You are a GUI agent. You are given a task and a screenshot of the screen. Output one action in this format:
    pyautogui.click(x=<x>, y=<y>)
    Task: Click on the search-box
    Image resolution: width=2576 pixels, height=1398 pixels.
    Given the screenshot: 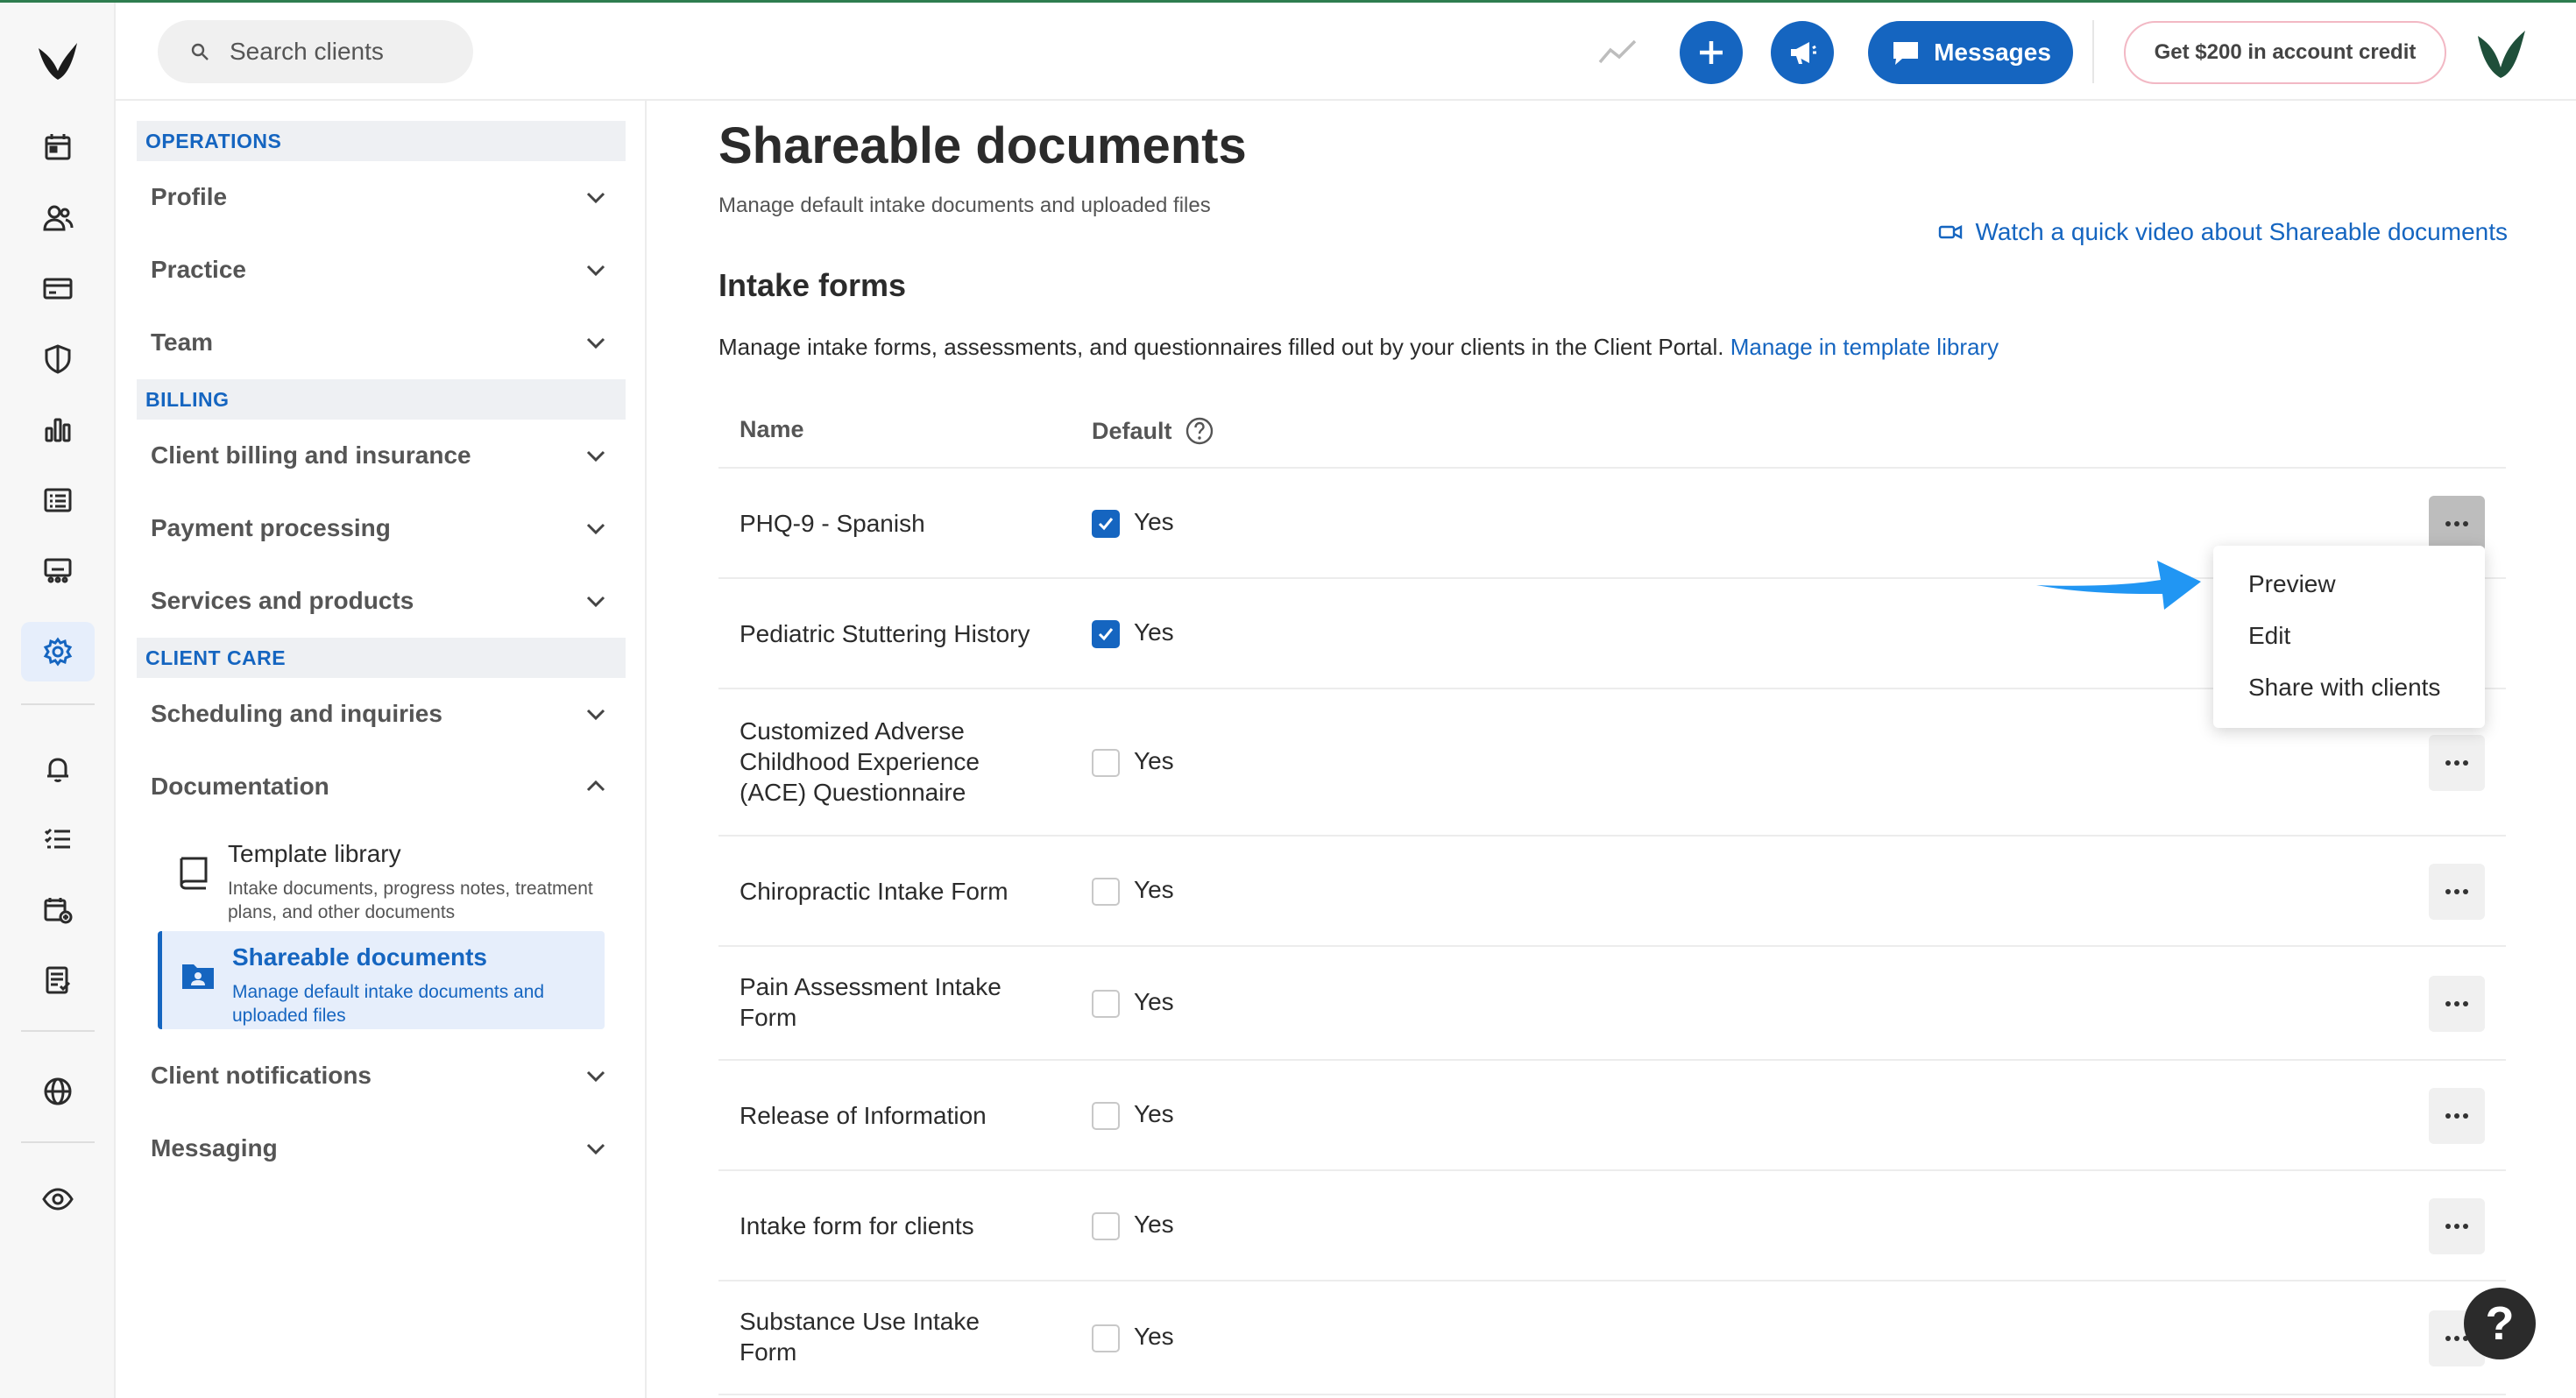 What is the action you would take?
    pyautogui.click(x=315, y=51)
    